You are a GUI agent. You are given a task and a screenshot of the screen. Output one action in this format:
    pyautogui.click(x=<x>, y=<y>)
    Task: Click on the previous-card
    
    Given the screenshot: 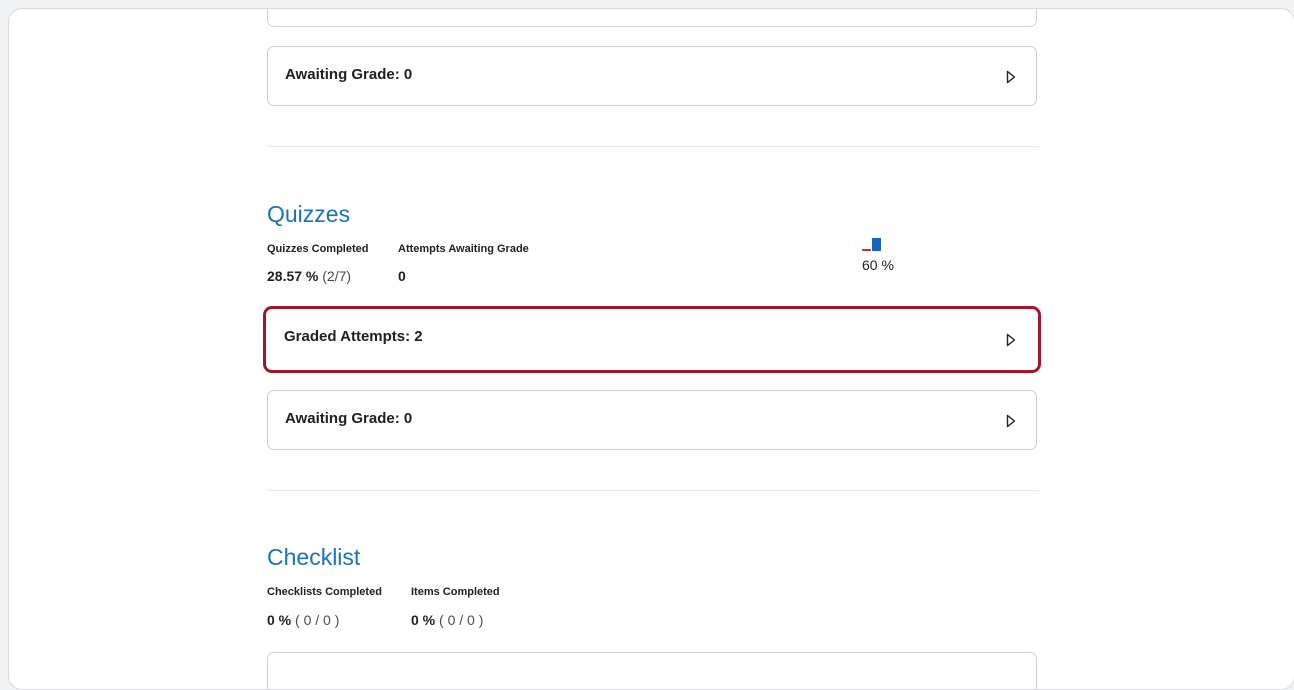 What is the action you would take?
    pyautogui.click(x=652, y=18)
    